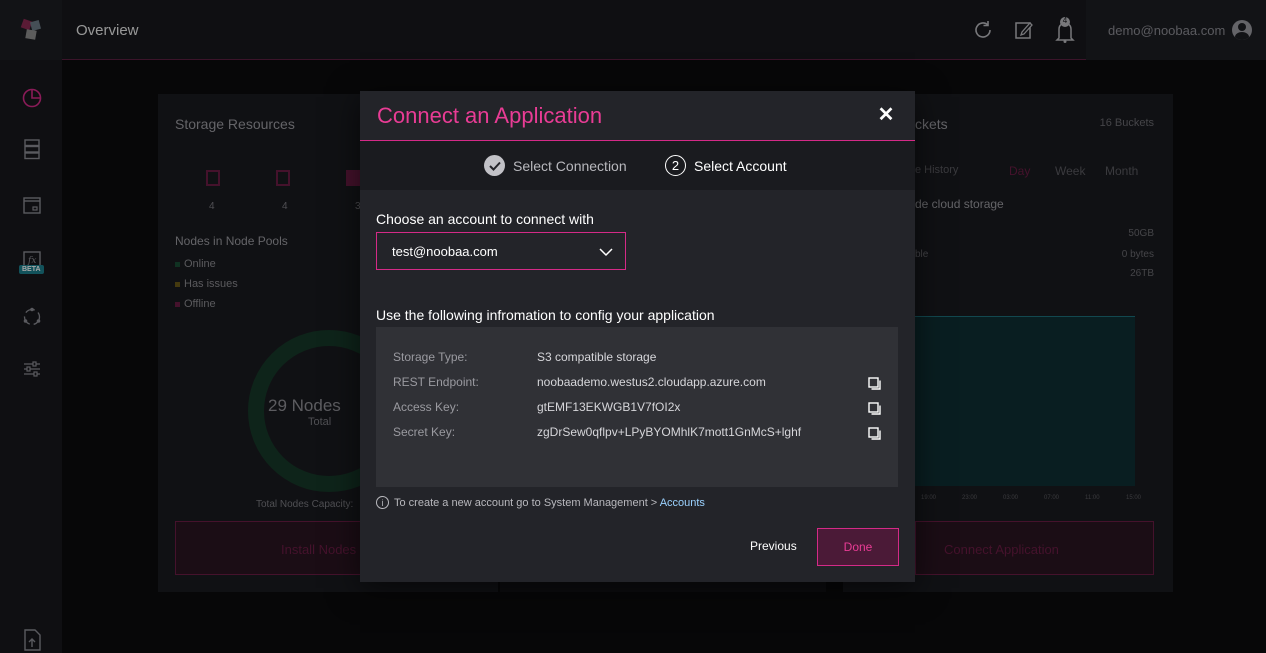 The image size is (1266, 653). Describe the element at coordinates (637, 116) in the screenshot. I see `modal-header: Connect an Application ✕` at that location.